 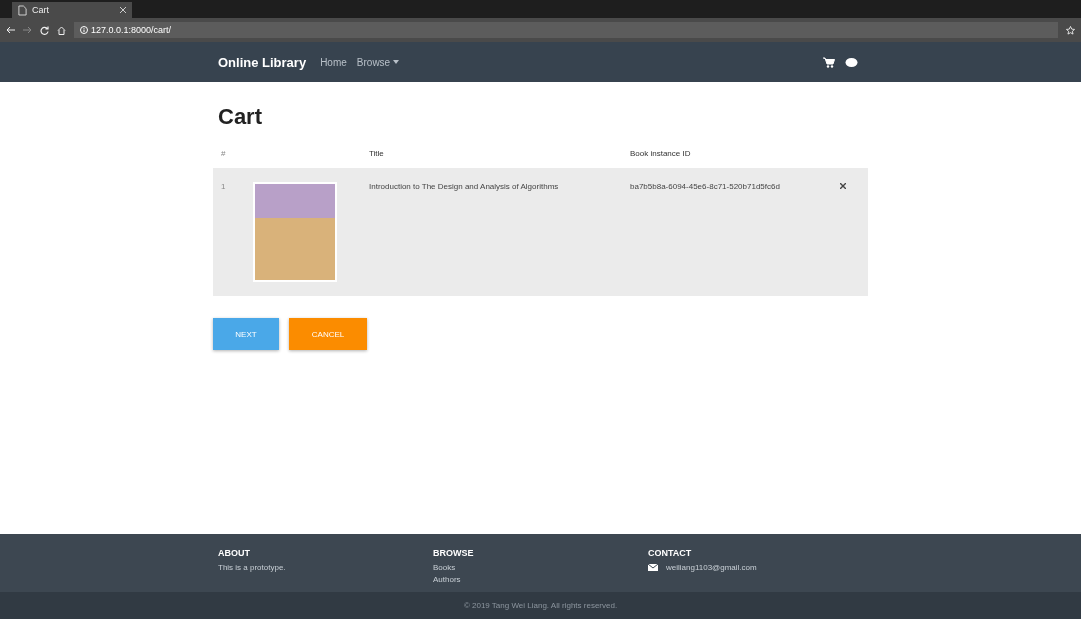 I want to click on forward-icon, so click(x=27, y=30).